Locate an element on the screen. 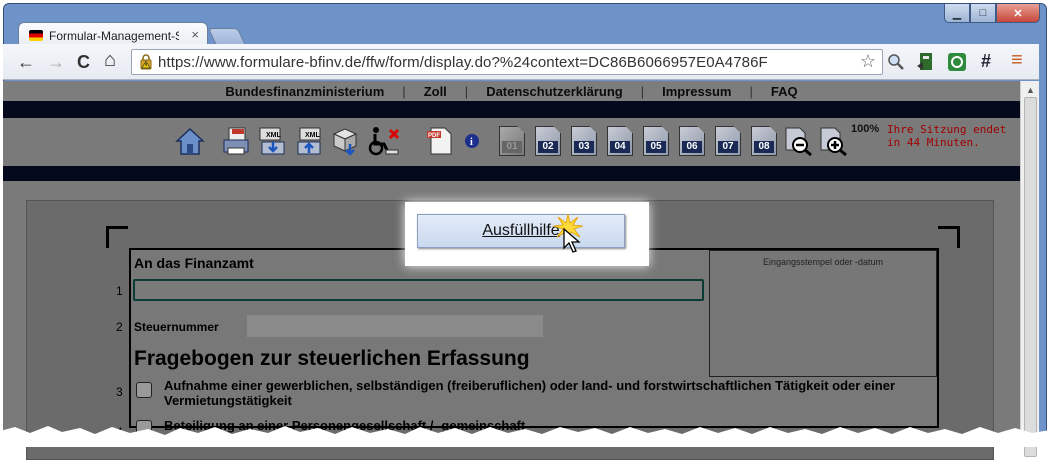  info-glyph: i is located at coordinates (471, 142).